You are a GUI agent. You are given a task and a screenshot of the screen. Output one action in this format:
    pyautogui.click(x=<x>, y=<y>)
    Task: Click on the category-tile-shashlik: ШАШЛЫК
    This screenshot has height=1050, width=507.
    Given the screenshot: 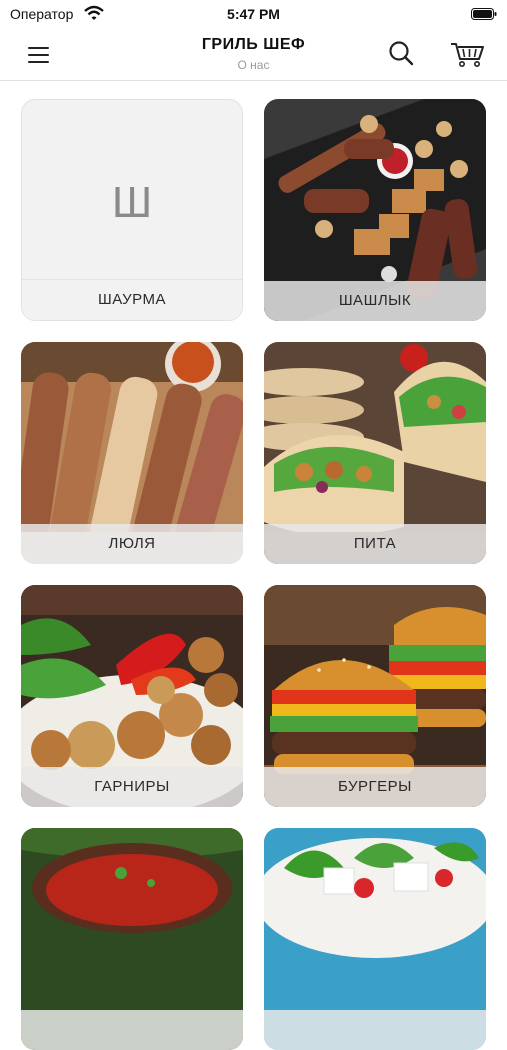 What is the action you would take?
    pyautogui.click(x=375, y=210)
    